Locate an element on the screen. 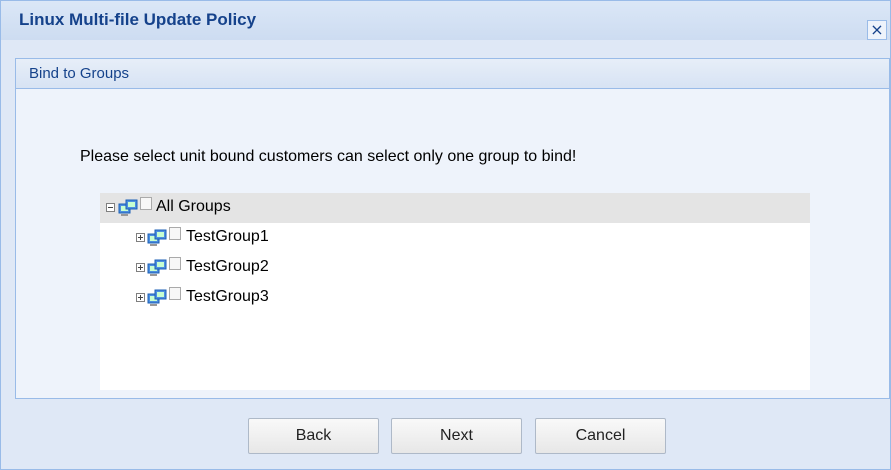 The image size is (891, 470). window-title: Linux Multi-file Update Policy is located at coordinates (138, 19).